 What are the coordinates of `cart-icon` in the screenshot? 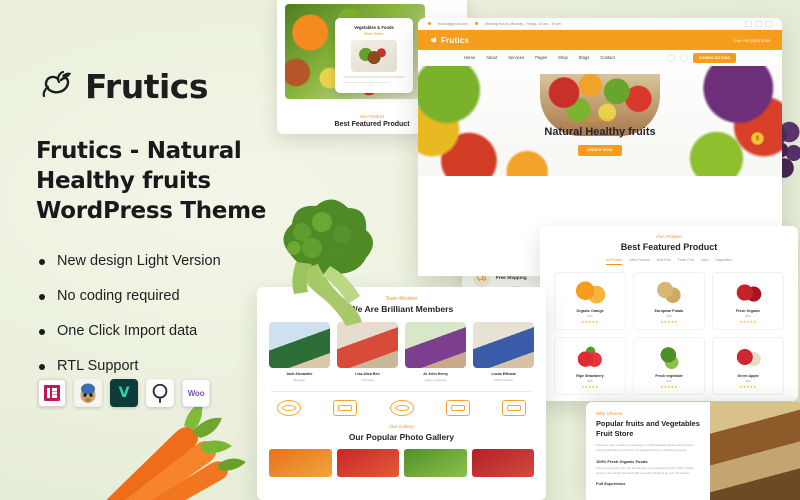 It's located at (683, 57).